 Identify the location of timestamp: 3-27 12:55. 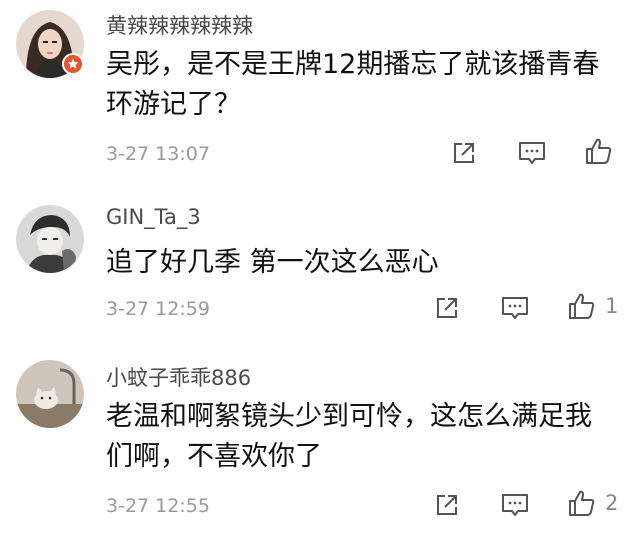
(158, 506).